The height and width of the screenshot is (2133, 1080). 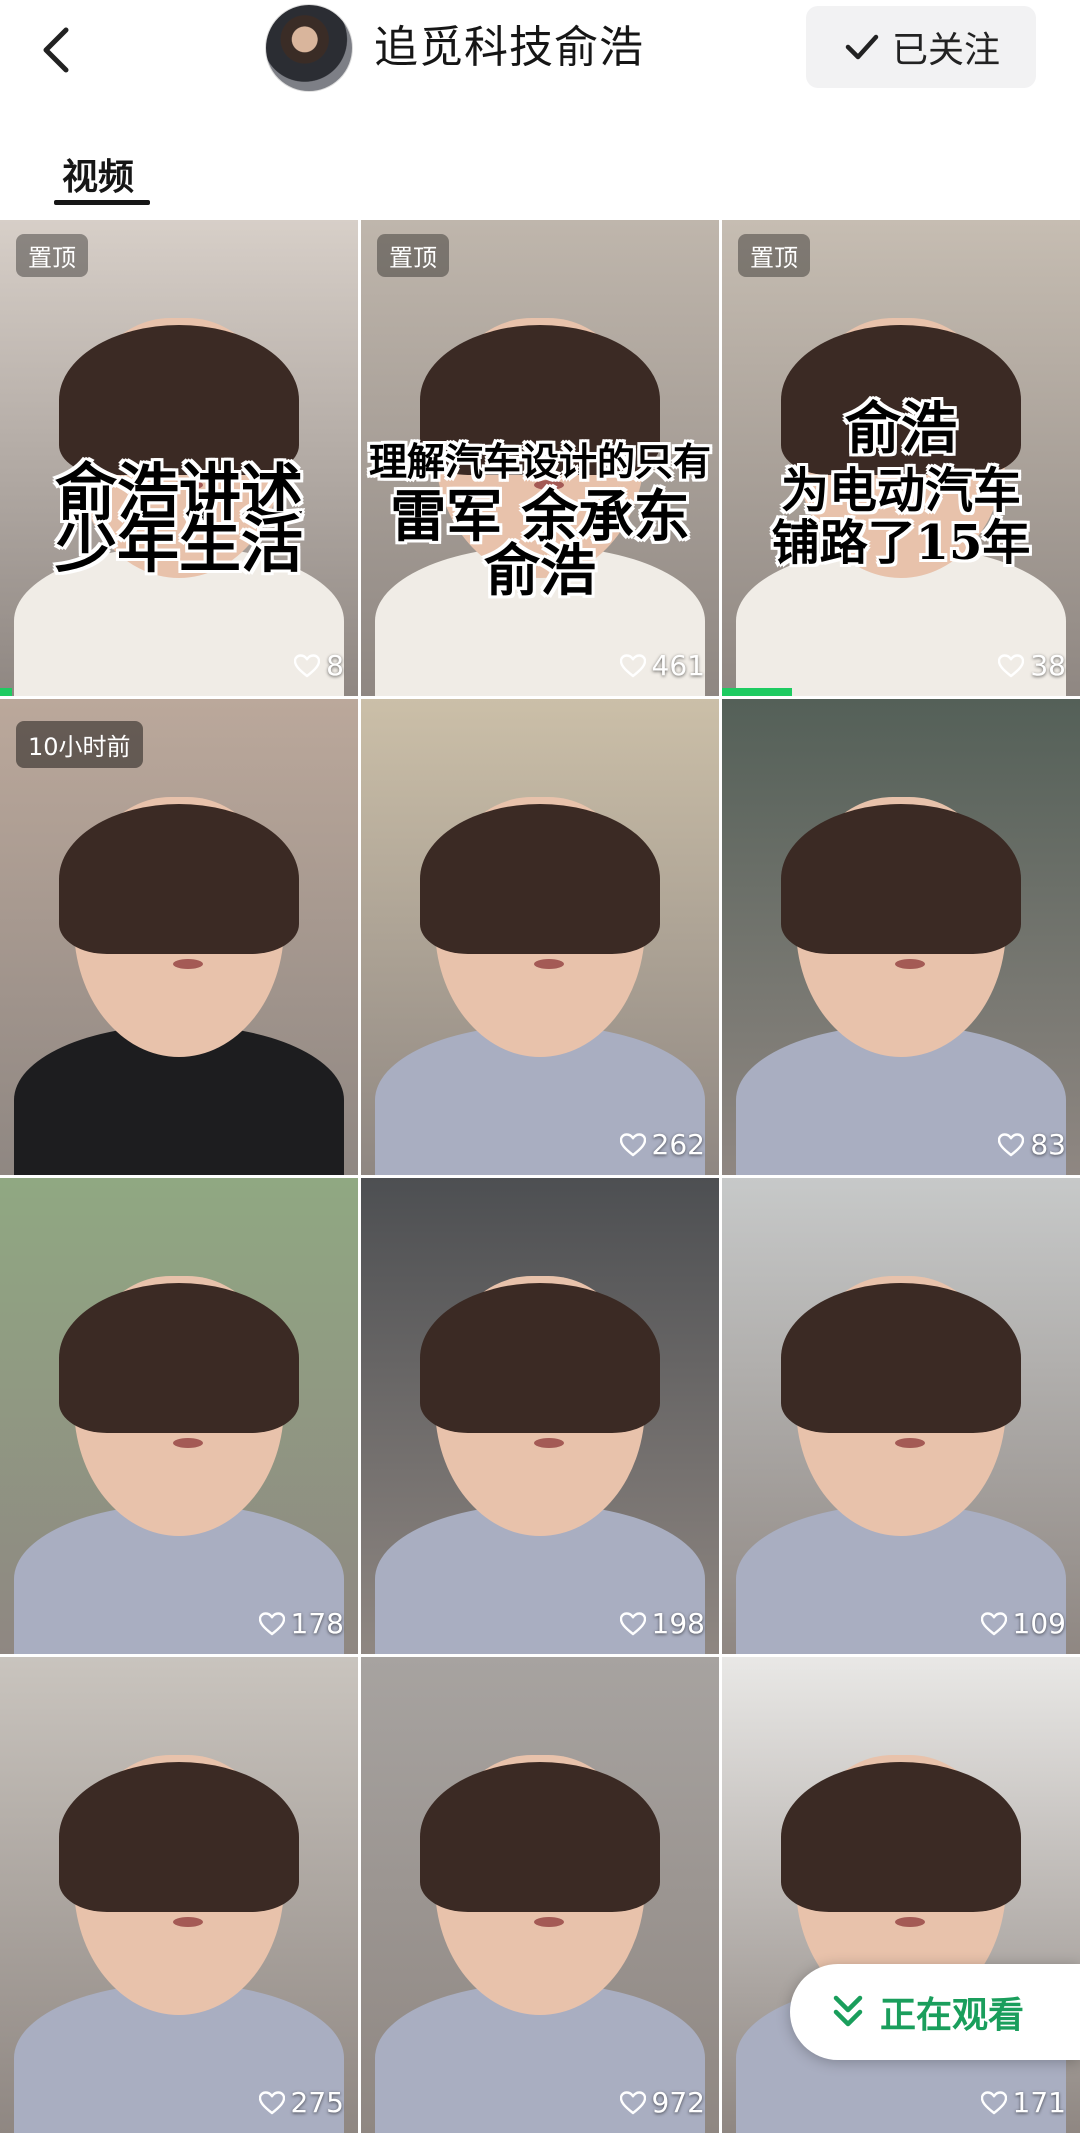 I want to click on now-watching-button: 正在观看, so click(x=935, y=2012).